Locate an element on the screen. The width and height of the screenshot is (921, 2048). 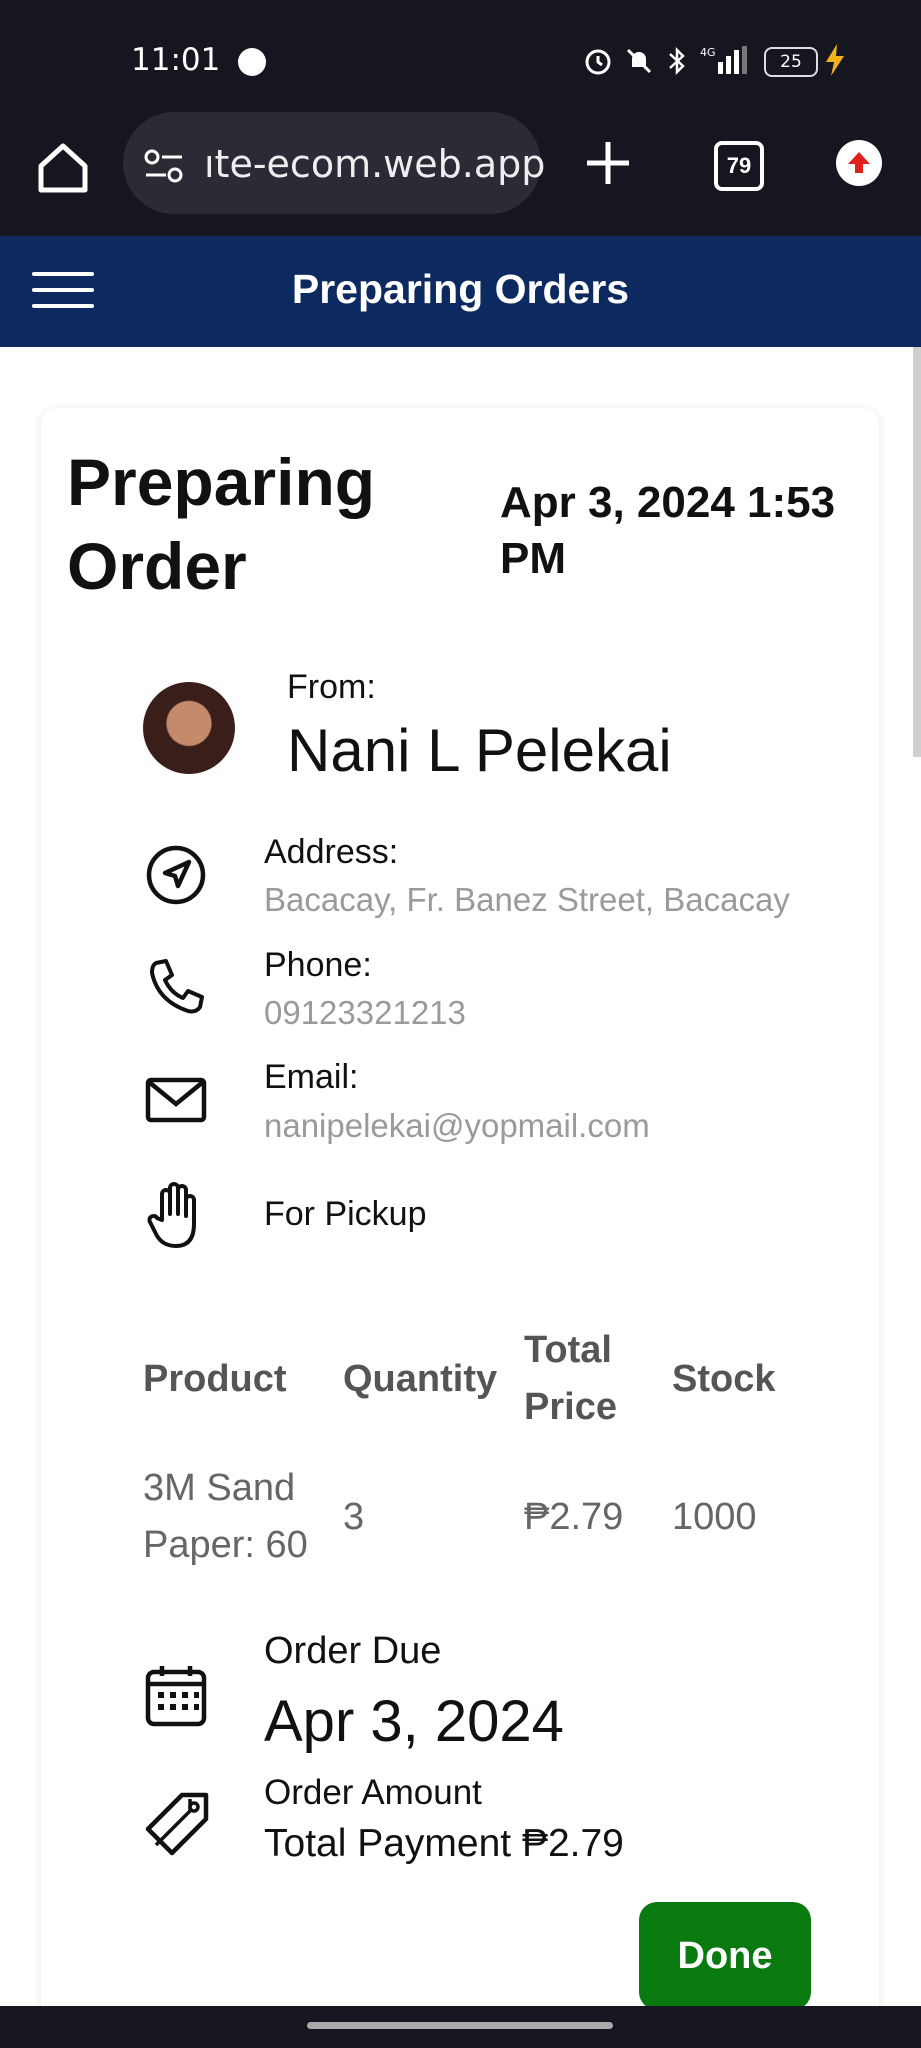
phone-value: 09123321213 is located at coordinates (365, 1012).